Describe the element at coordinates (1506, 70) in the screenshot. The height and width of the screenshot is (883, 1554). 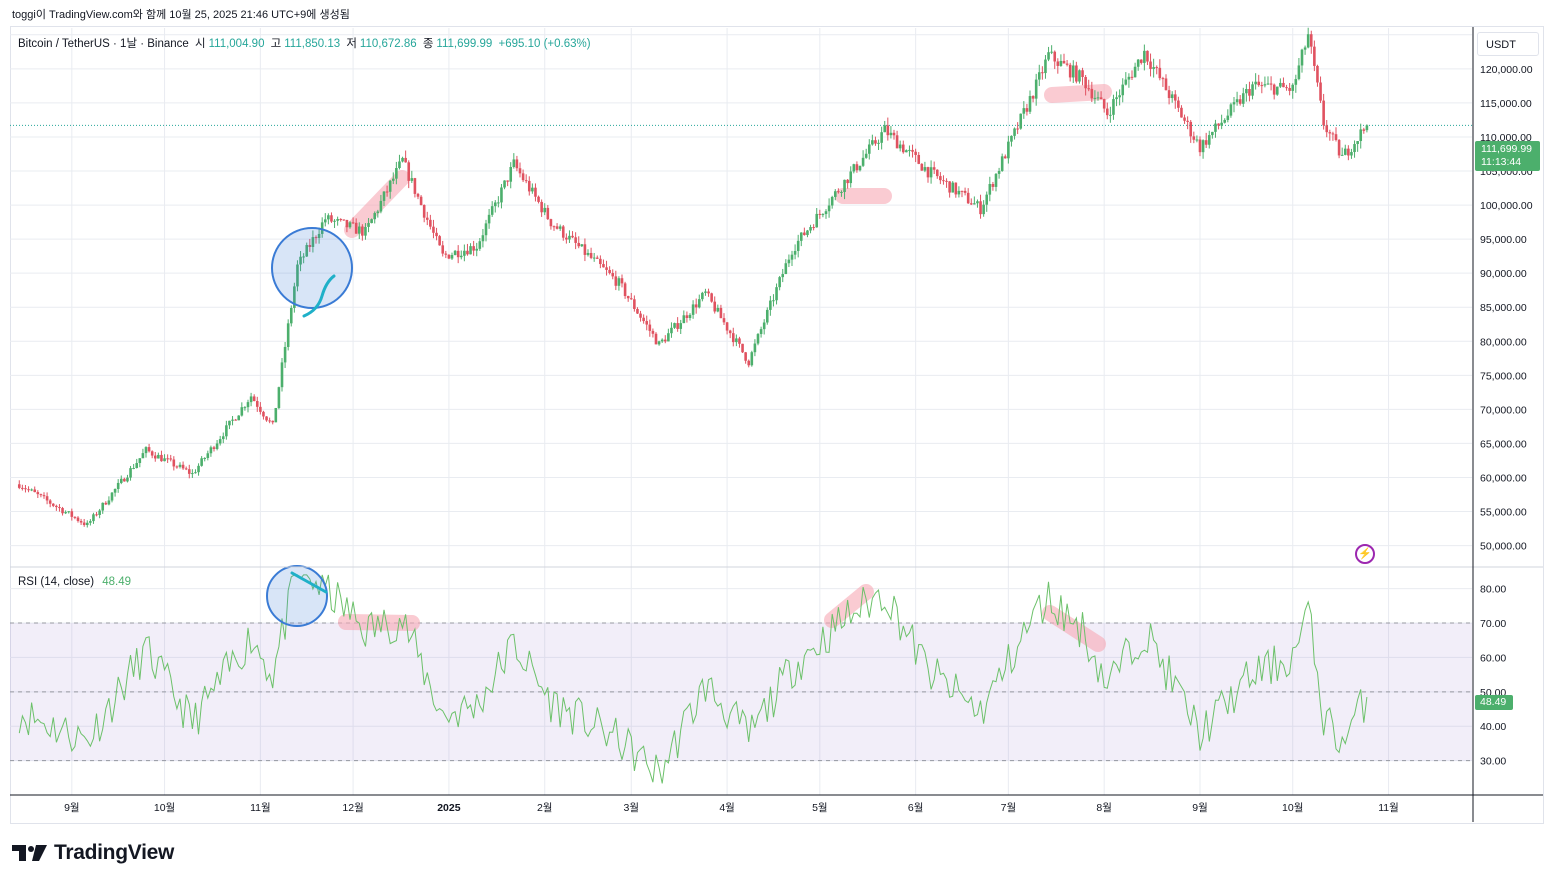
I see `price-axis-label: 120,000.00` at that location.